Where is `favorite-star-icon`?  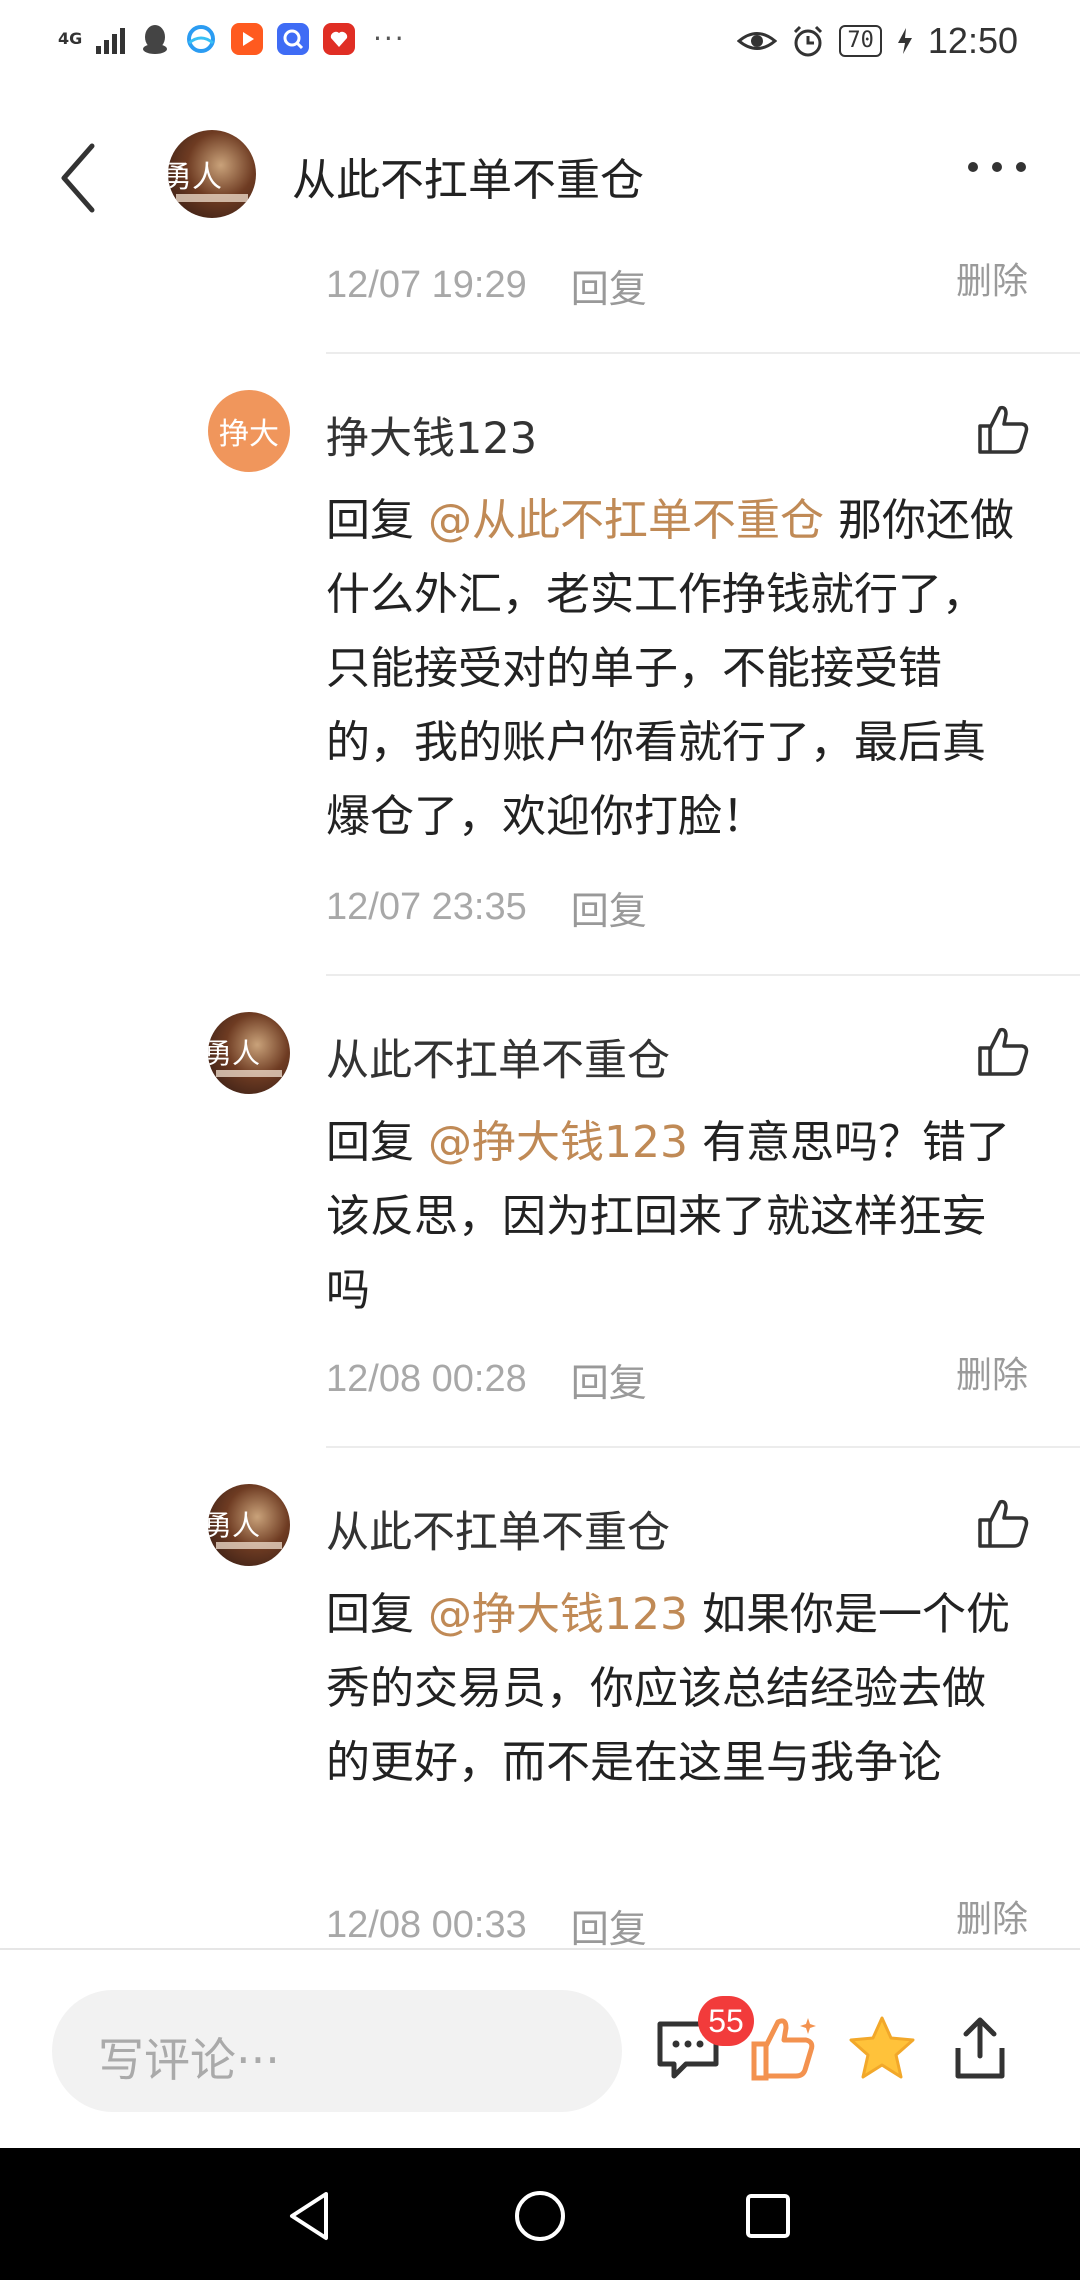 favorite-star-icon is located at coordinates (882, 2048).